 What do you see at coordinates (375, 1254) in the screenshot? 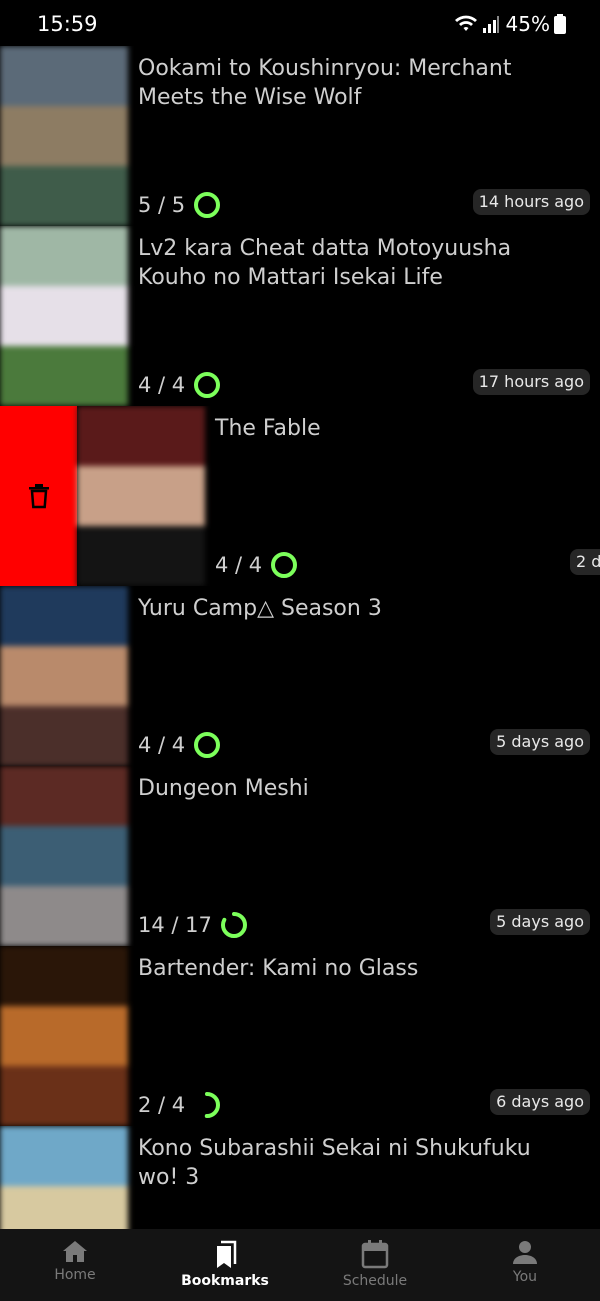
I see `calendar-icon` at bounding box center [375, 1254].